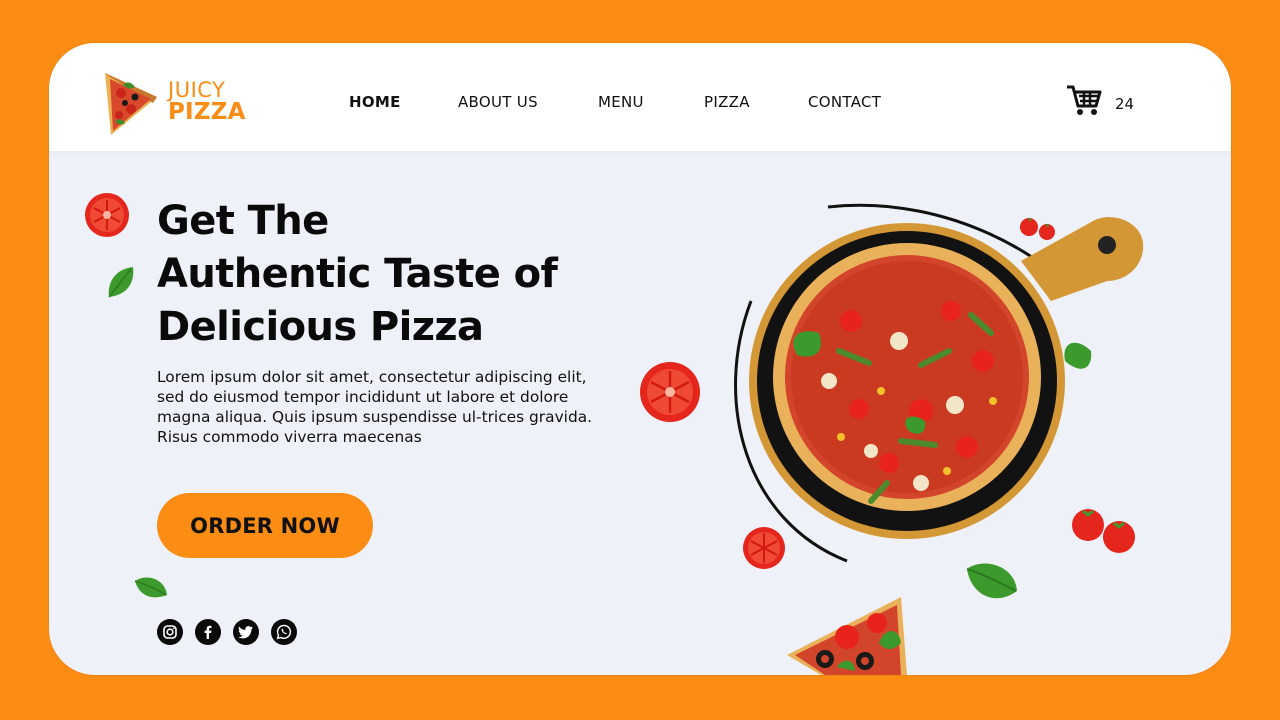 The image size is (1280, 720). What do you see at coordinates (197, 90) in the screenshot?
I see `brand-name-line1: JUICY` at bounding box center [197, 90].